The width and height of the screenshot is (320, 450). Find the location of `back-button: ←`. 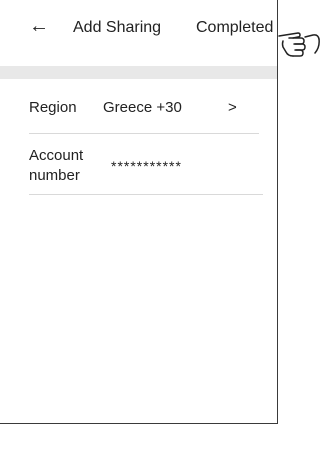

back-button: ← is located at coordinates (39, 26).